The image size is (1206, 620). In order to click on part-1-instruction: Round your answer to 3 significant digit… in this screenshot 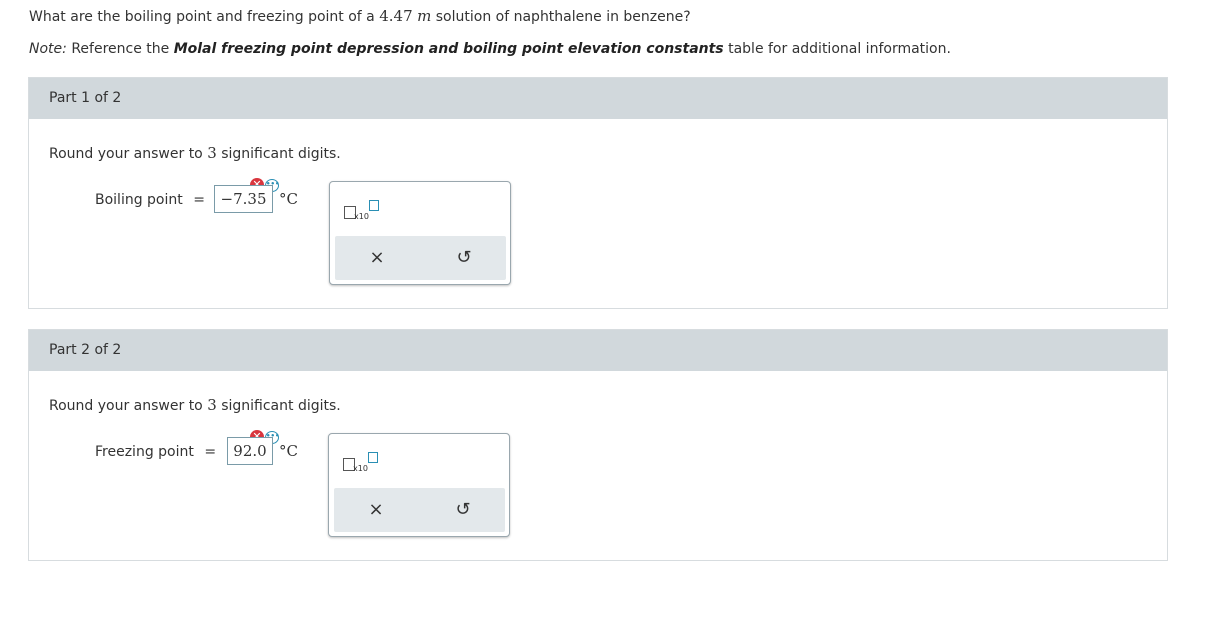, I will do `click(195, 153)`.